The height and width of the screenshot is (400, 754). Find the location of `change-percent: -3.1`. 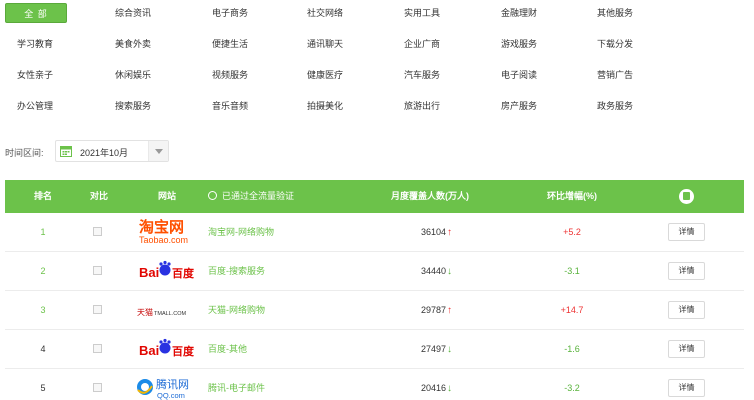

change-percent: -3.1 is located at coordinates (572, 271).